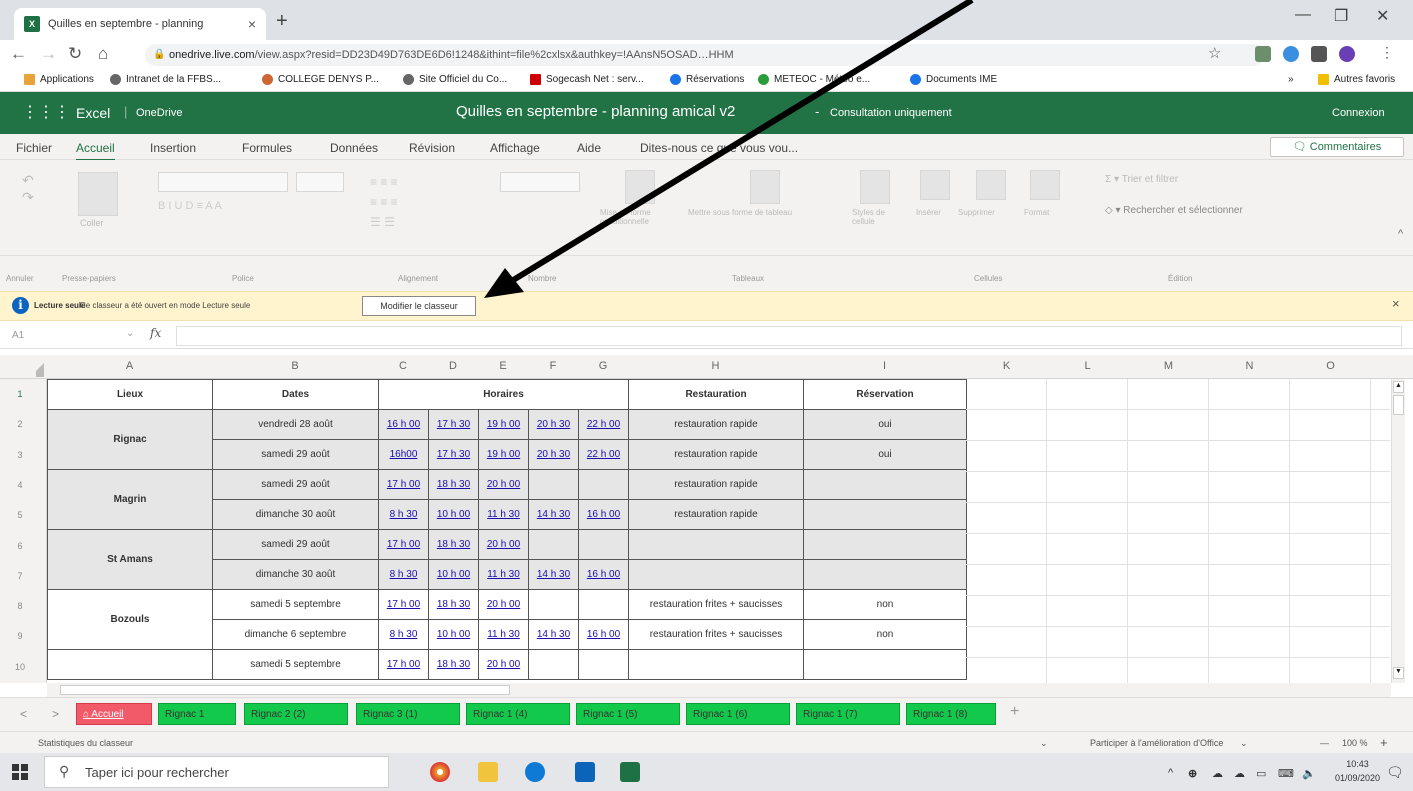  I want to click on row-header-7: 7, so click(20, 576).